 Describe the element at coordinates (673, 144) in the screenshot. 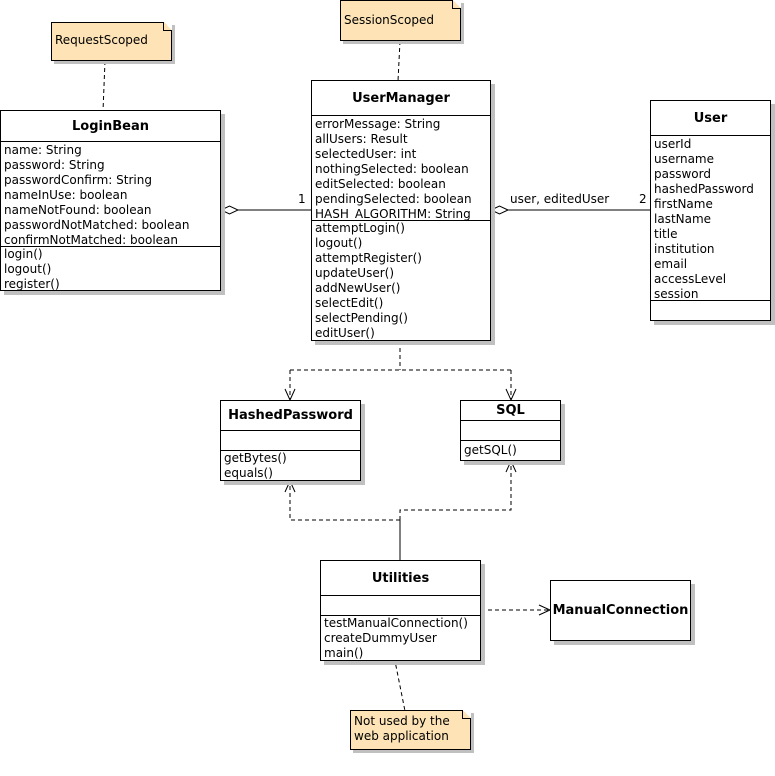

I see `attribute: userId` at that location.